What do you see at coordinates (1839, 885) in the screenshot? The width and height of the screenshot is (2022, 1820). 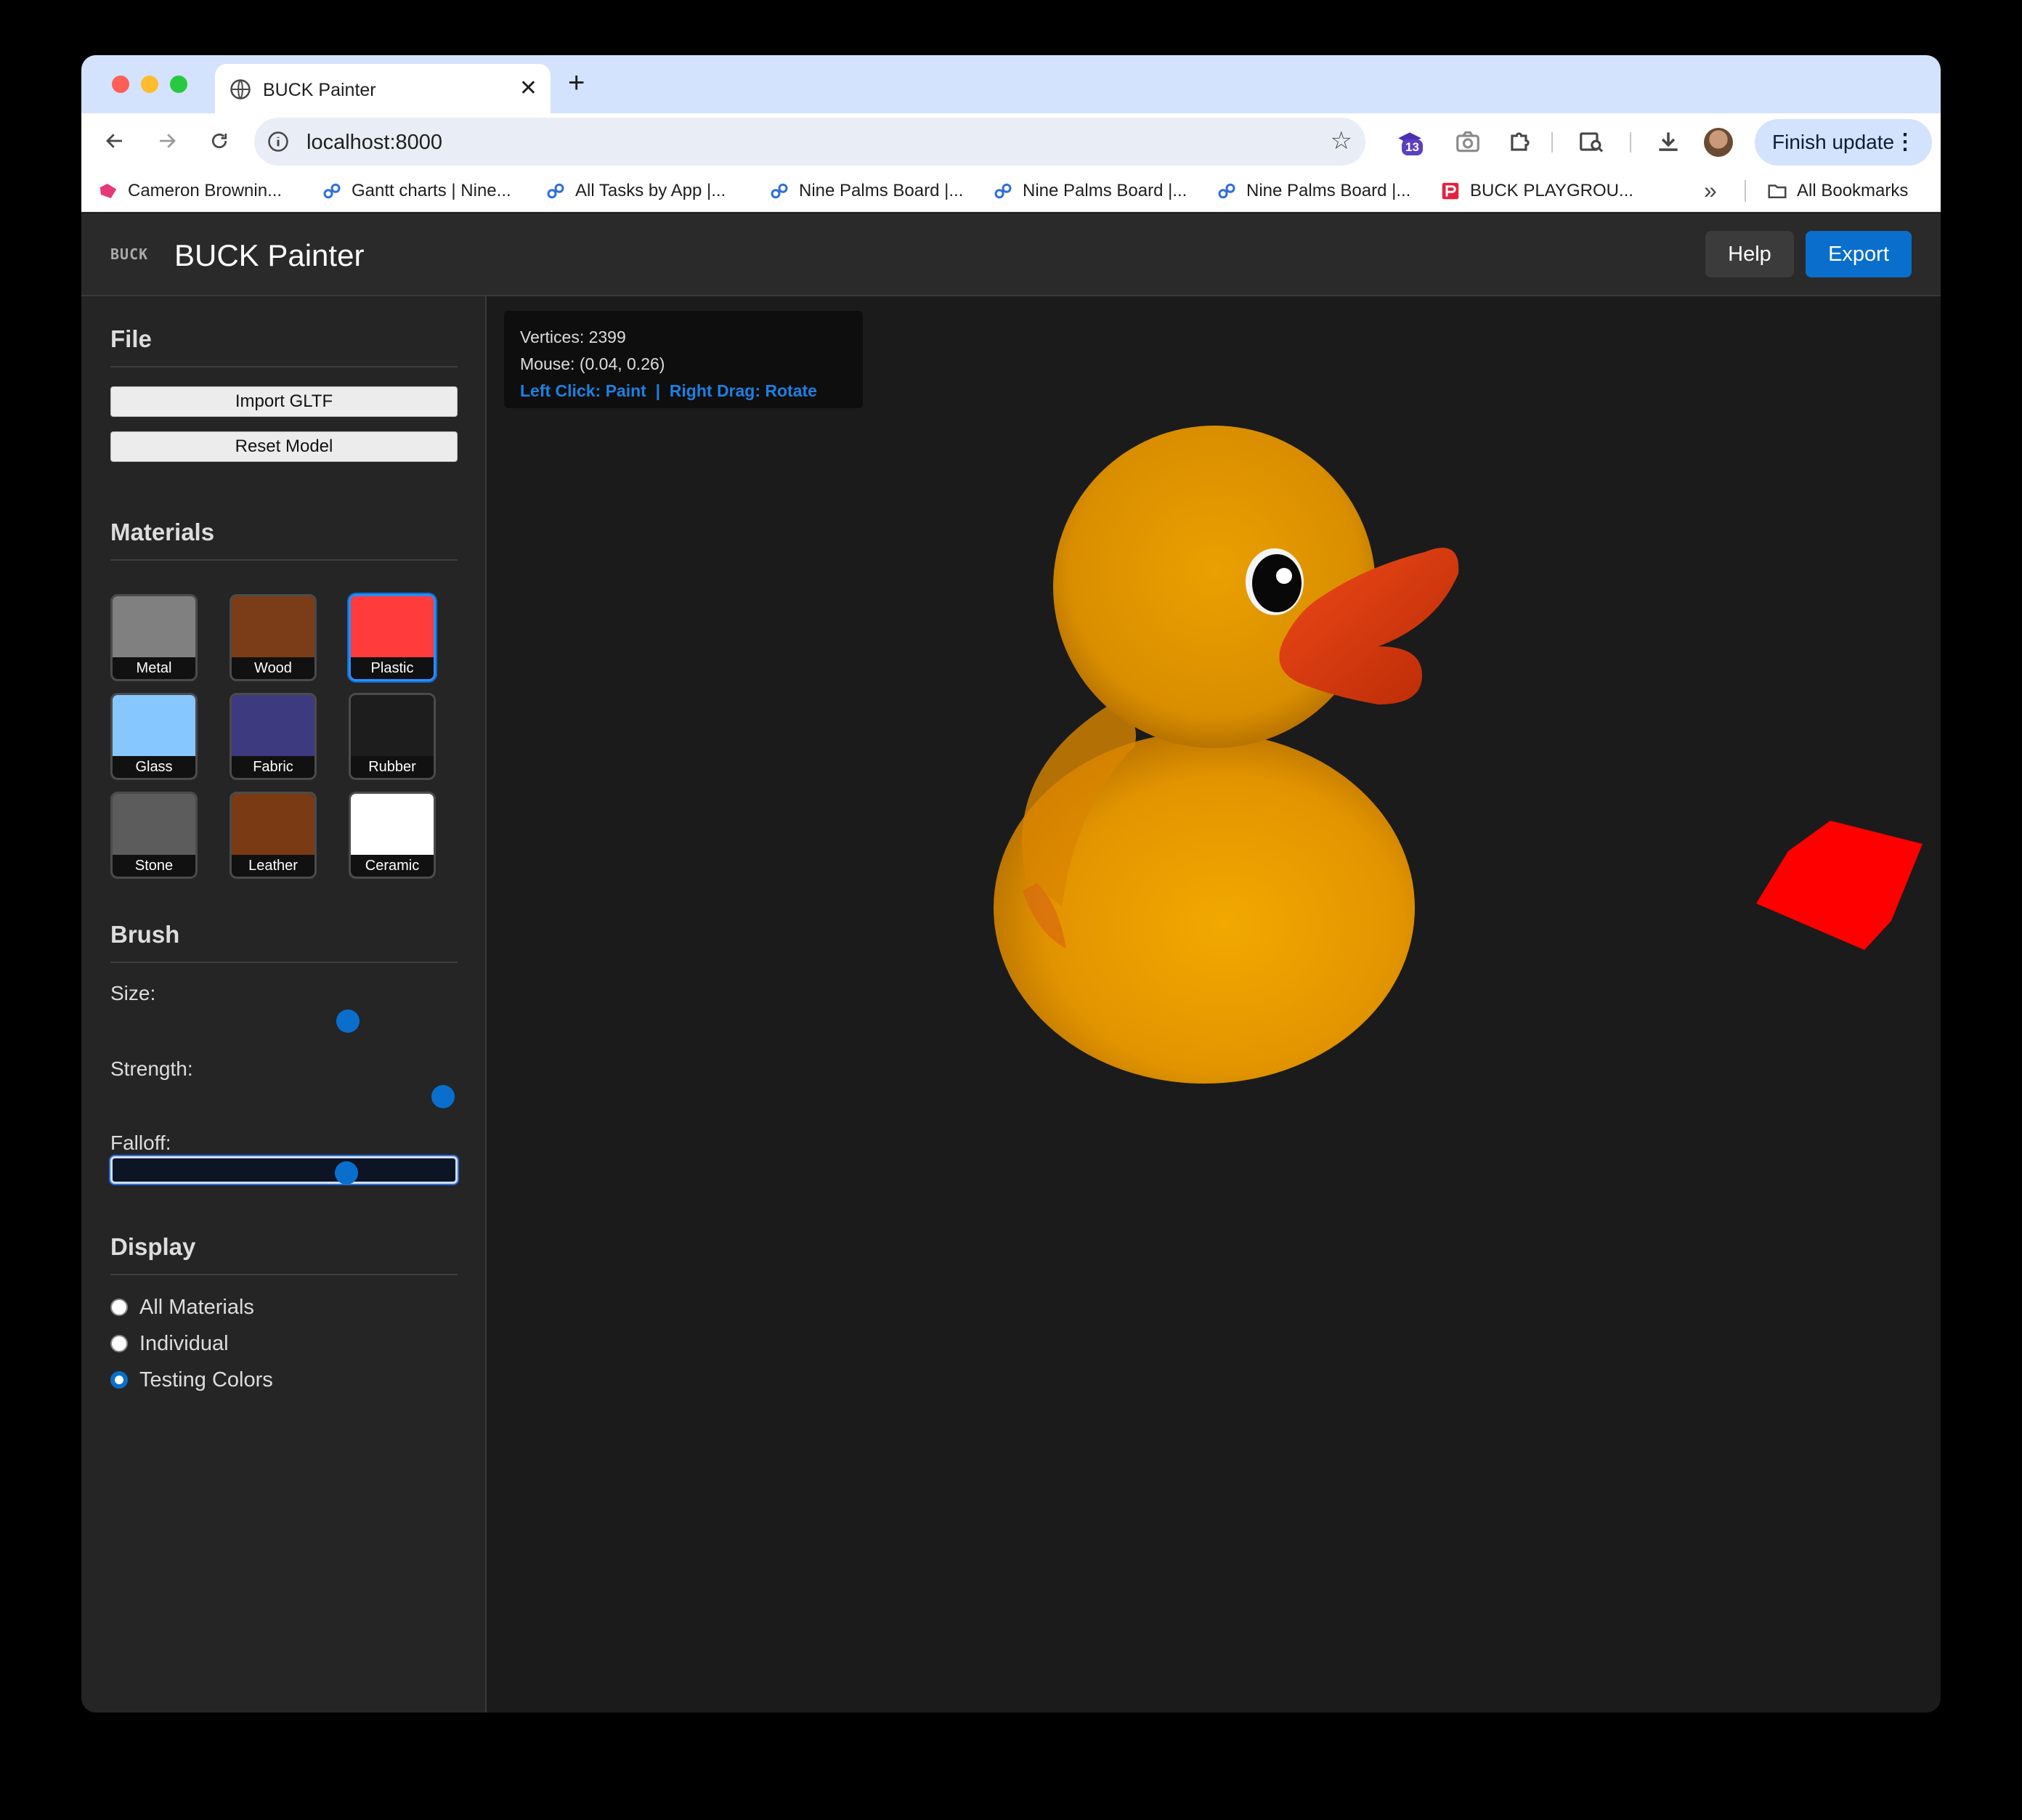 I see `red-cube` at bounding box center [1839, 885].